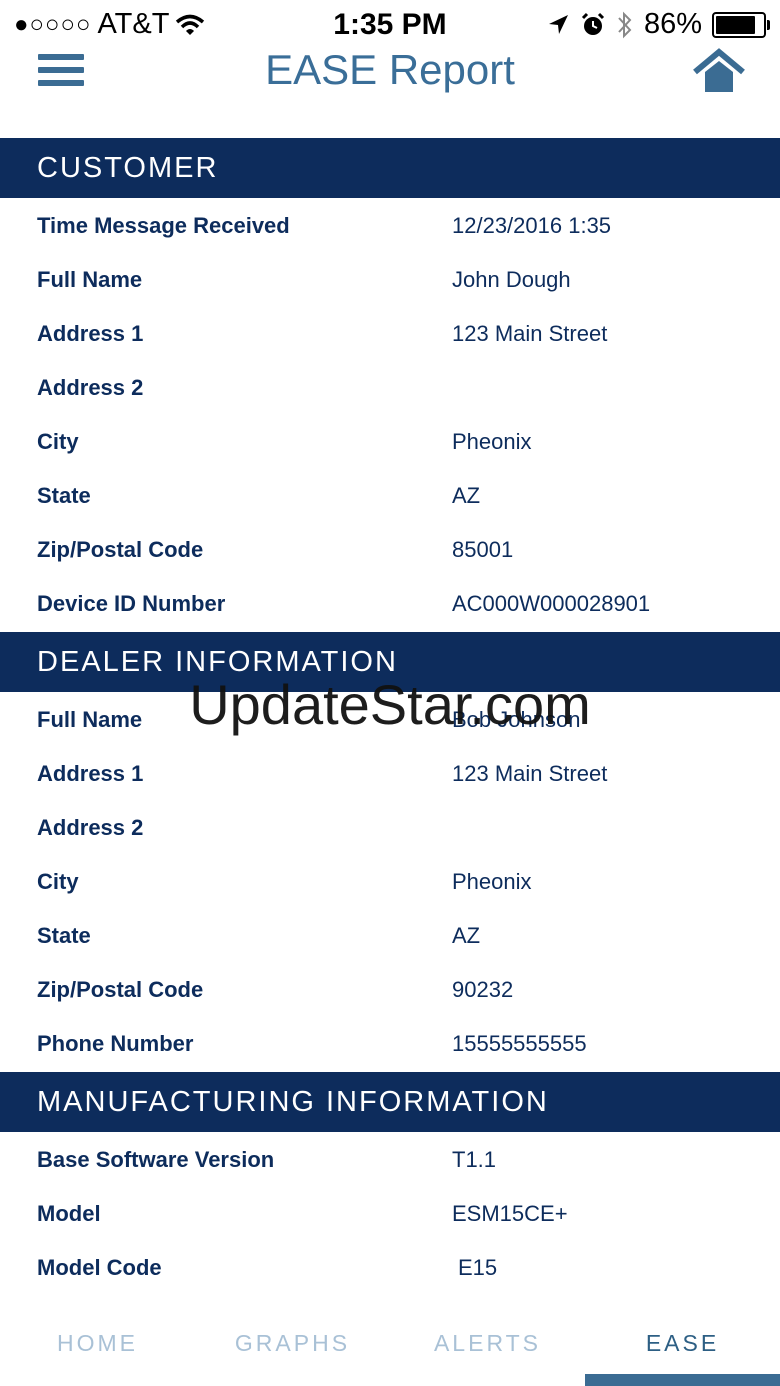 The image size is (780, 1386). I want to click on customer-row: Zip/Postal Code 85001, so click(390, 564).